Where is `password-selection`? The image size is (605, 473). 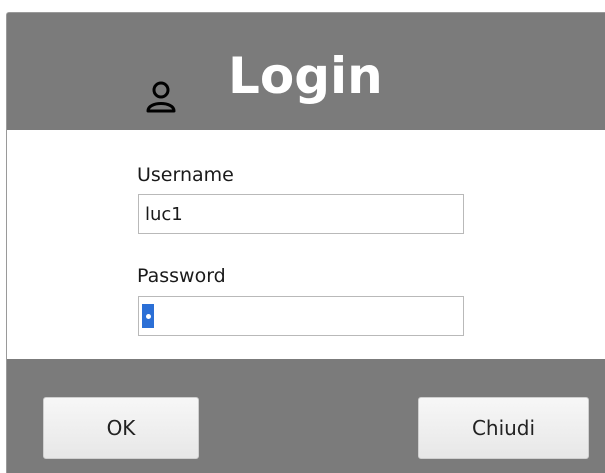
password-selection is located at coordinates (148, 316).